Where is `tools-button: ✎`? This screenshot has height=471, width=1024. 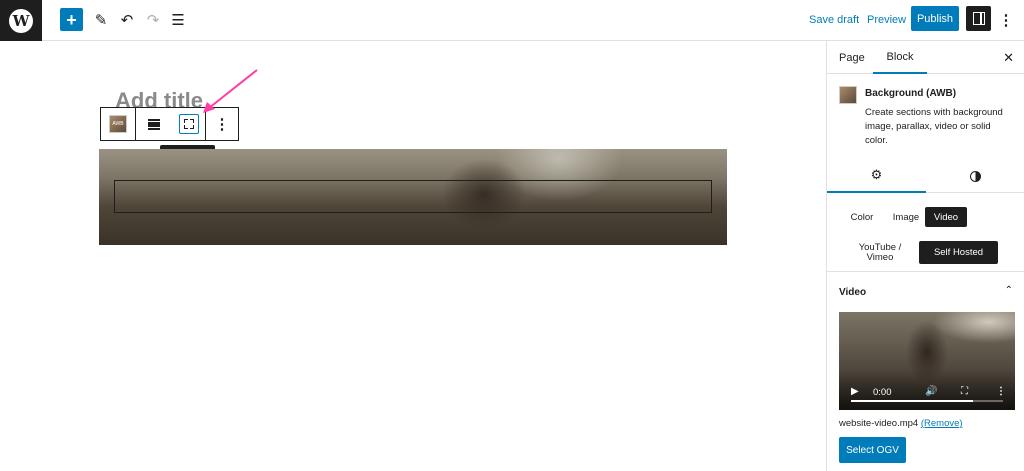
tools-button: ✎ is located at coordinates (101, 20).